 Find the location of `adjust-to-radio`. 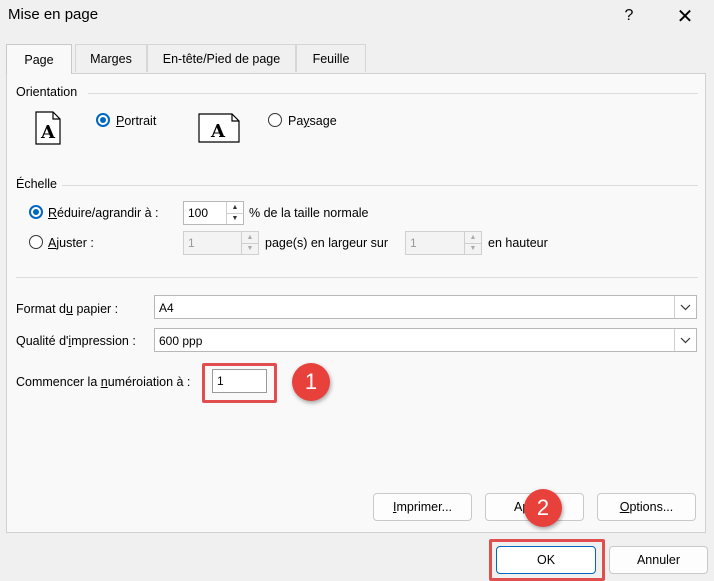

adjust-to-radio is located at coordinates (36, 212).